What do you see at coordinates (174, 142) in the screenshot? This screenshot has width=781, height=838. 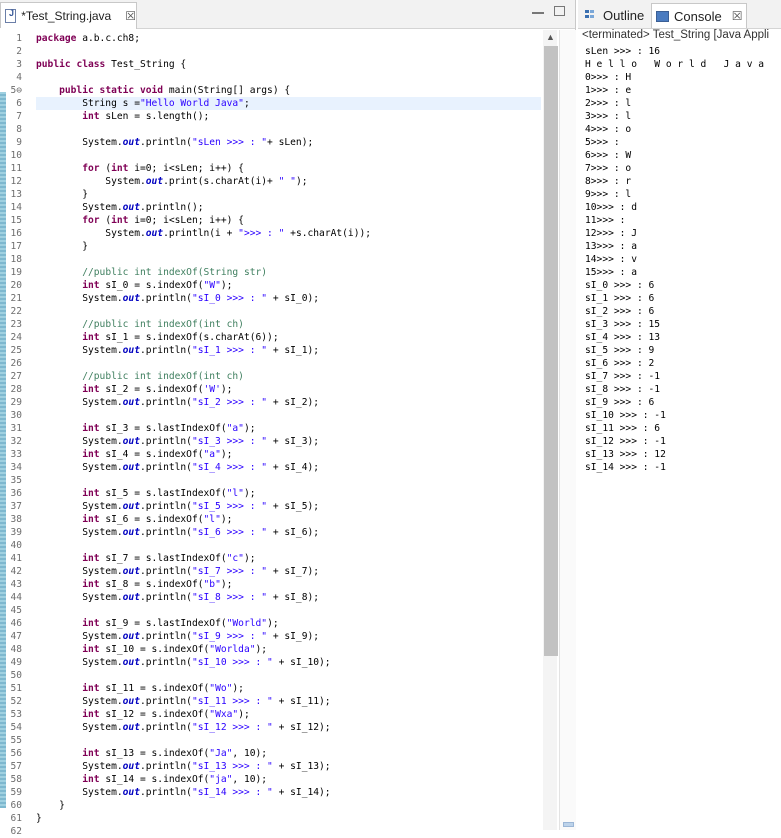 I see `code-line: System.out.println("sLen >>> : "+ sLen);` at bounding box center [174, 142].